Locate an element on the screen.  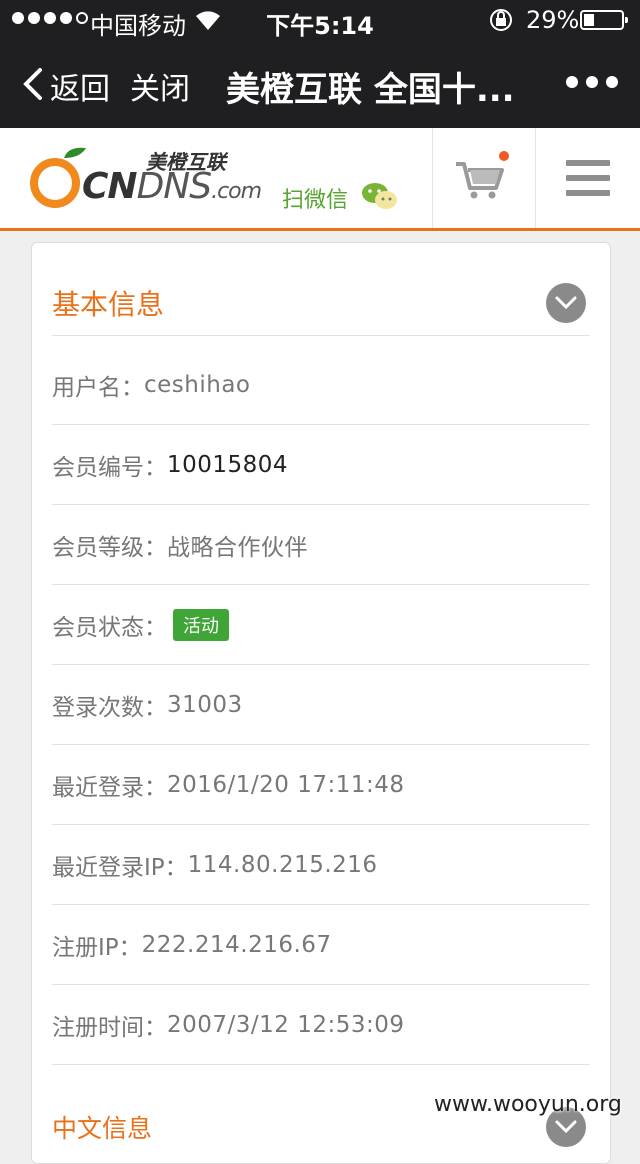
battery-icon is located at coordinates (604, 20).